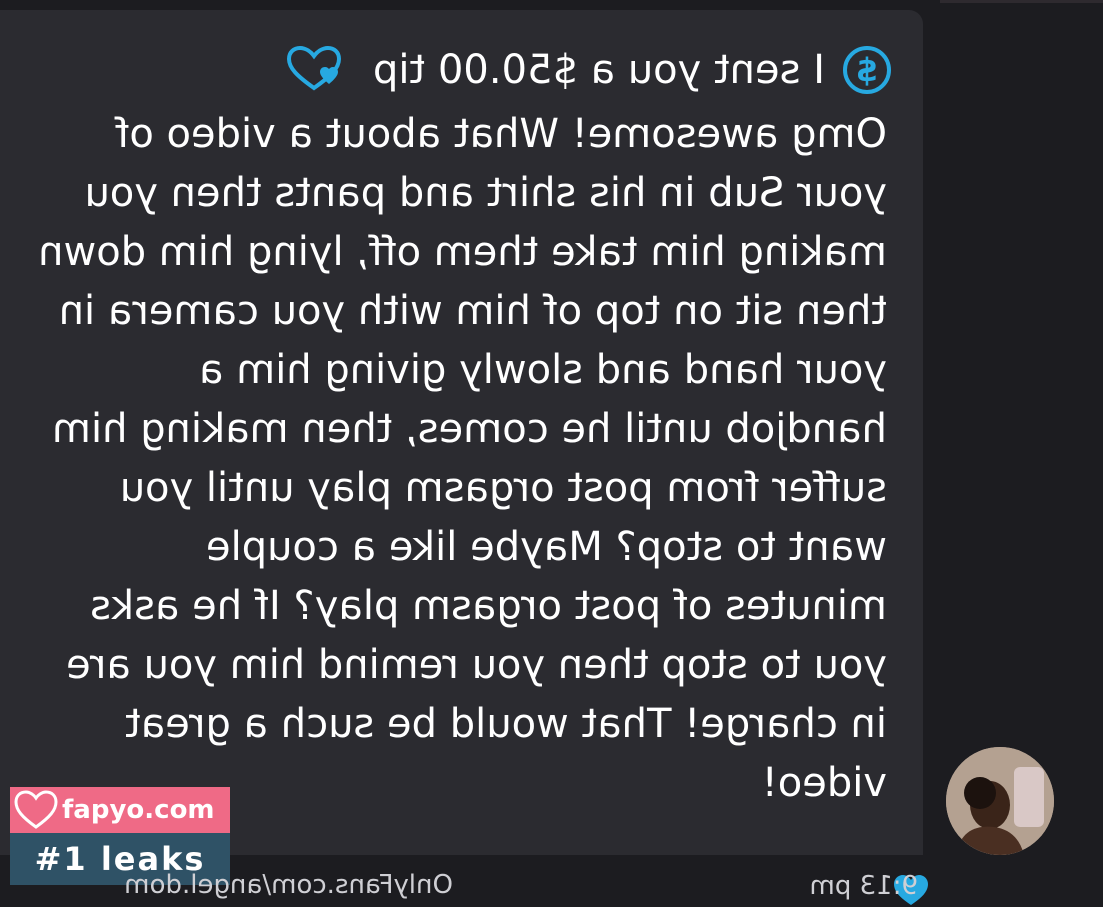 The width and height of the screenshot is (1103, 907). I want to click on watermark-top: fapyo.com, so click(120, 810).